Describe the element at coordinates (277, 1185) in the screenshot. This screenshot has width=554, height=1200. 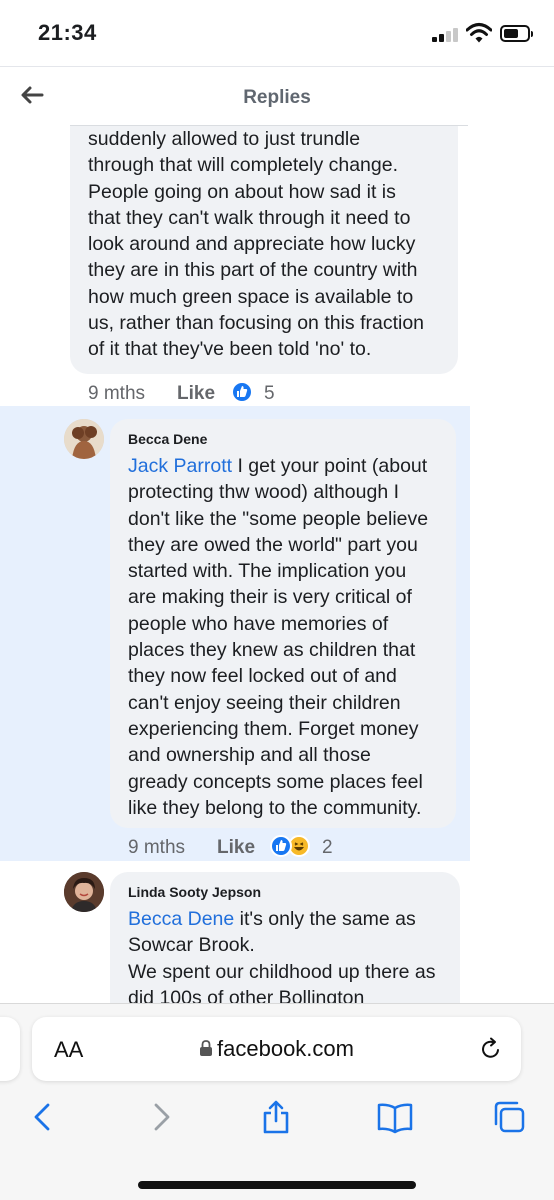
I see `home-indicator` at that location.